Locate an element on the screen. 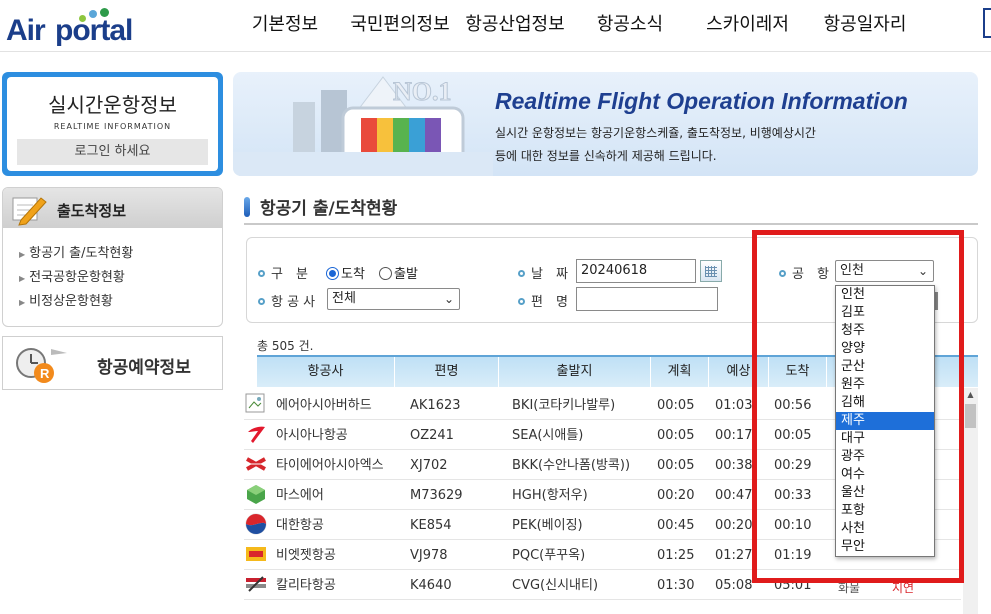  logo-text-air: Air is located at coordinates (26, 30).